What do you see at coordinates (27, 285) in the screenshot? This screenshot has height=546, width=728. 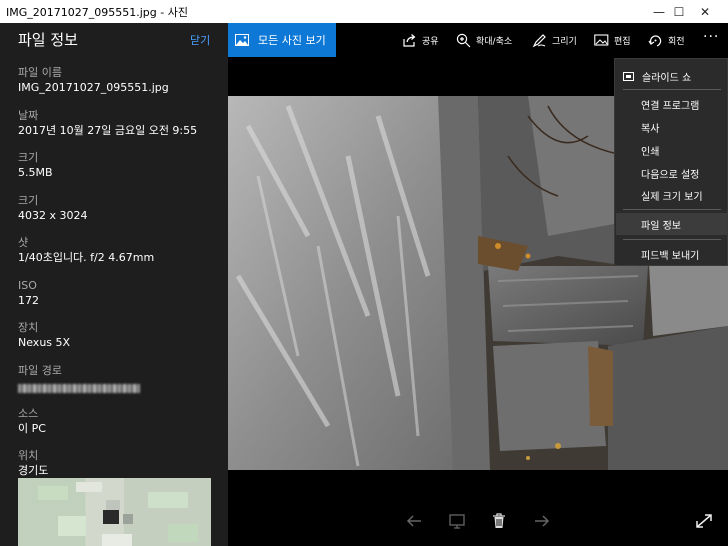 I see `field-label: ISO` at bounding box center [27, 285].